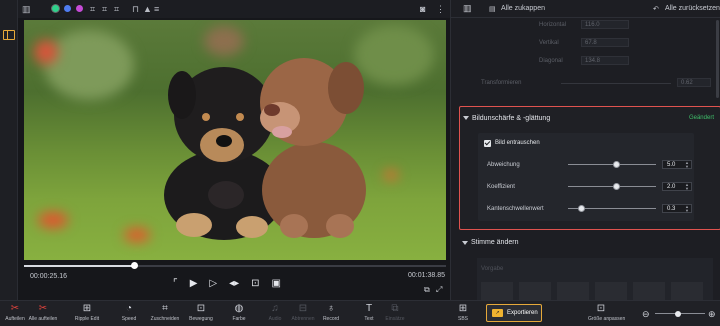 This screenshot has width=720, height=326. What do you see at coordinates (156, 9) in the screenshot?
I see `layers-icon: ≡` at bounding box center [156, 9].